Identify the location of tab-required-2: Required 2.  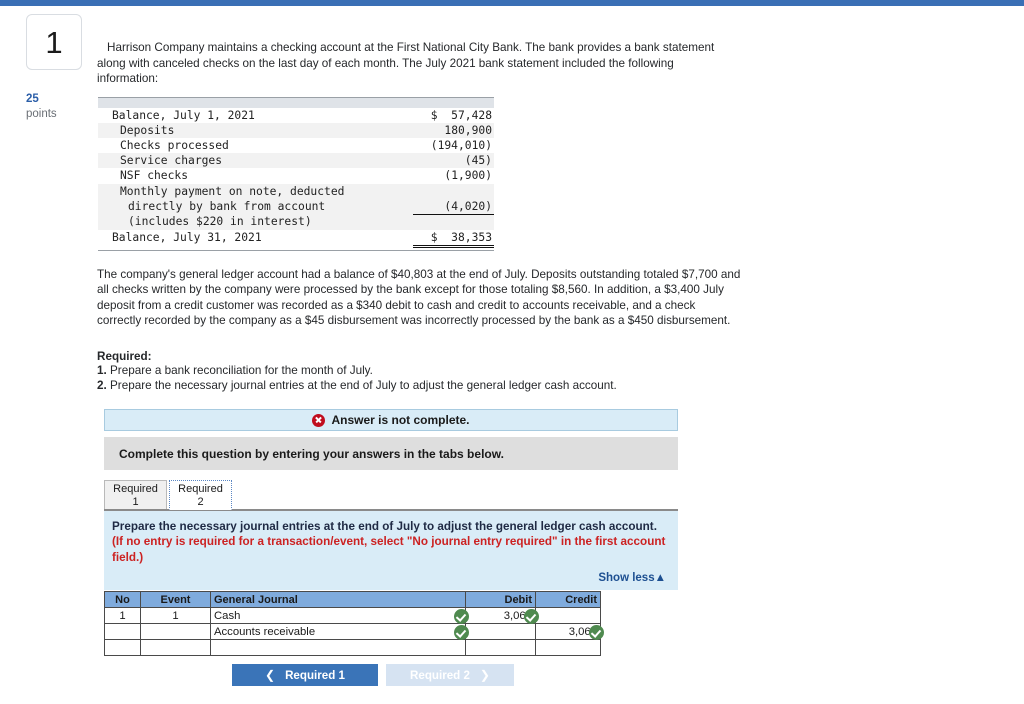
(200, 495).